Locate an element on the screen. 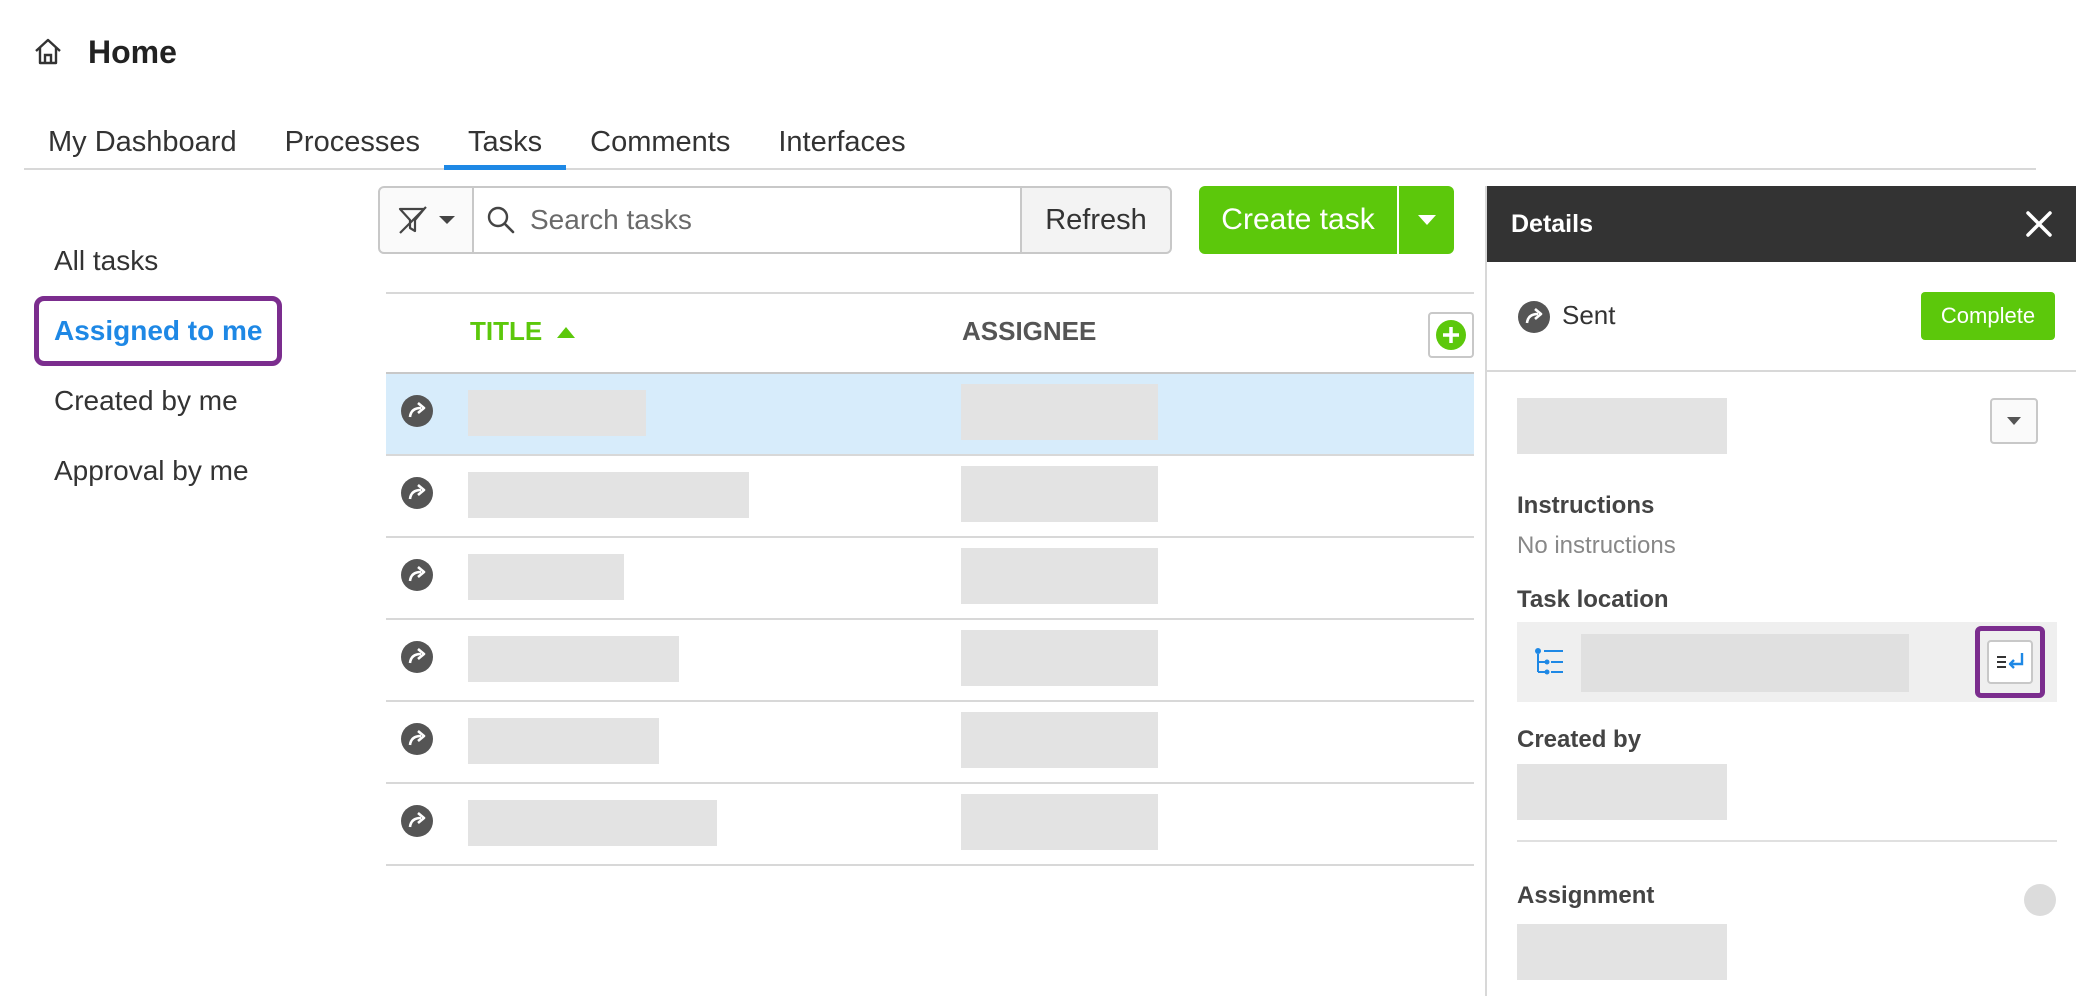 The width and height of the screenshot is (2076, 996). task-status-row: Sent Complete is located at coordinates (1781, 317).